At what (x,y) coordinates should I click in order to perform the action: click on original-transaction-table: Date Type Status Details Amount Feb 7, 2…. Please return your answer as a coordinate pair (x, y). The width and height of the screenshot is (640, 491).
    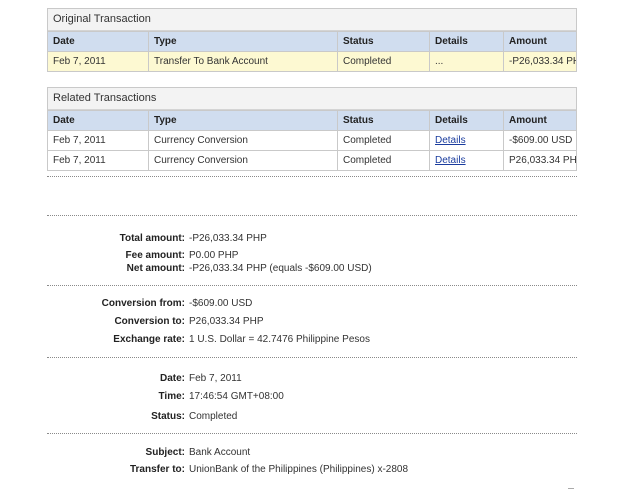
    Looking at the image, I should click on (312, 51).